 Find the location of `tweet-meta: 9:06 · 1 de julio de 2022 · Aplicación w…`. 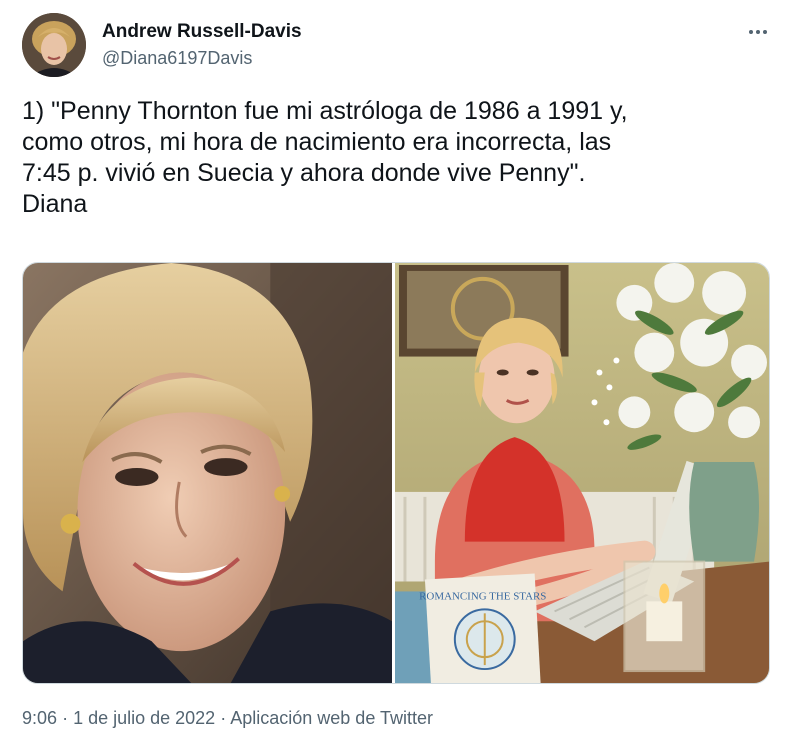

tweet-meta: 9:06 · 1 de julio de 2022 · Aplicación w… is located at coordinates (227, 718).